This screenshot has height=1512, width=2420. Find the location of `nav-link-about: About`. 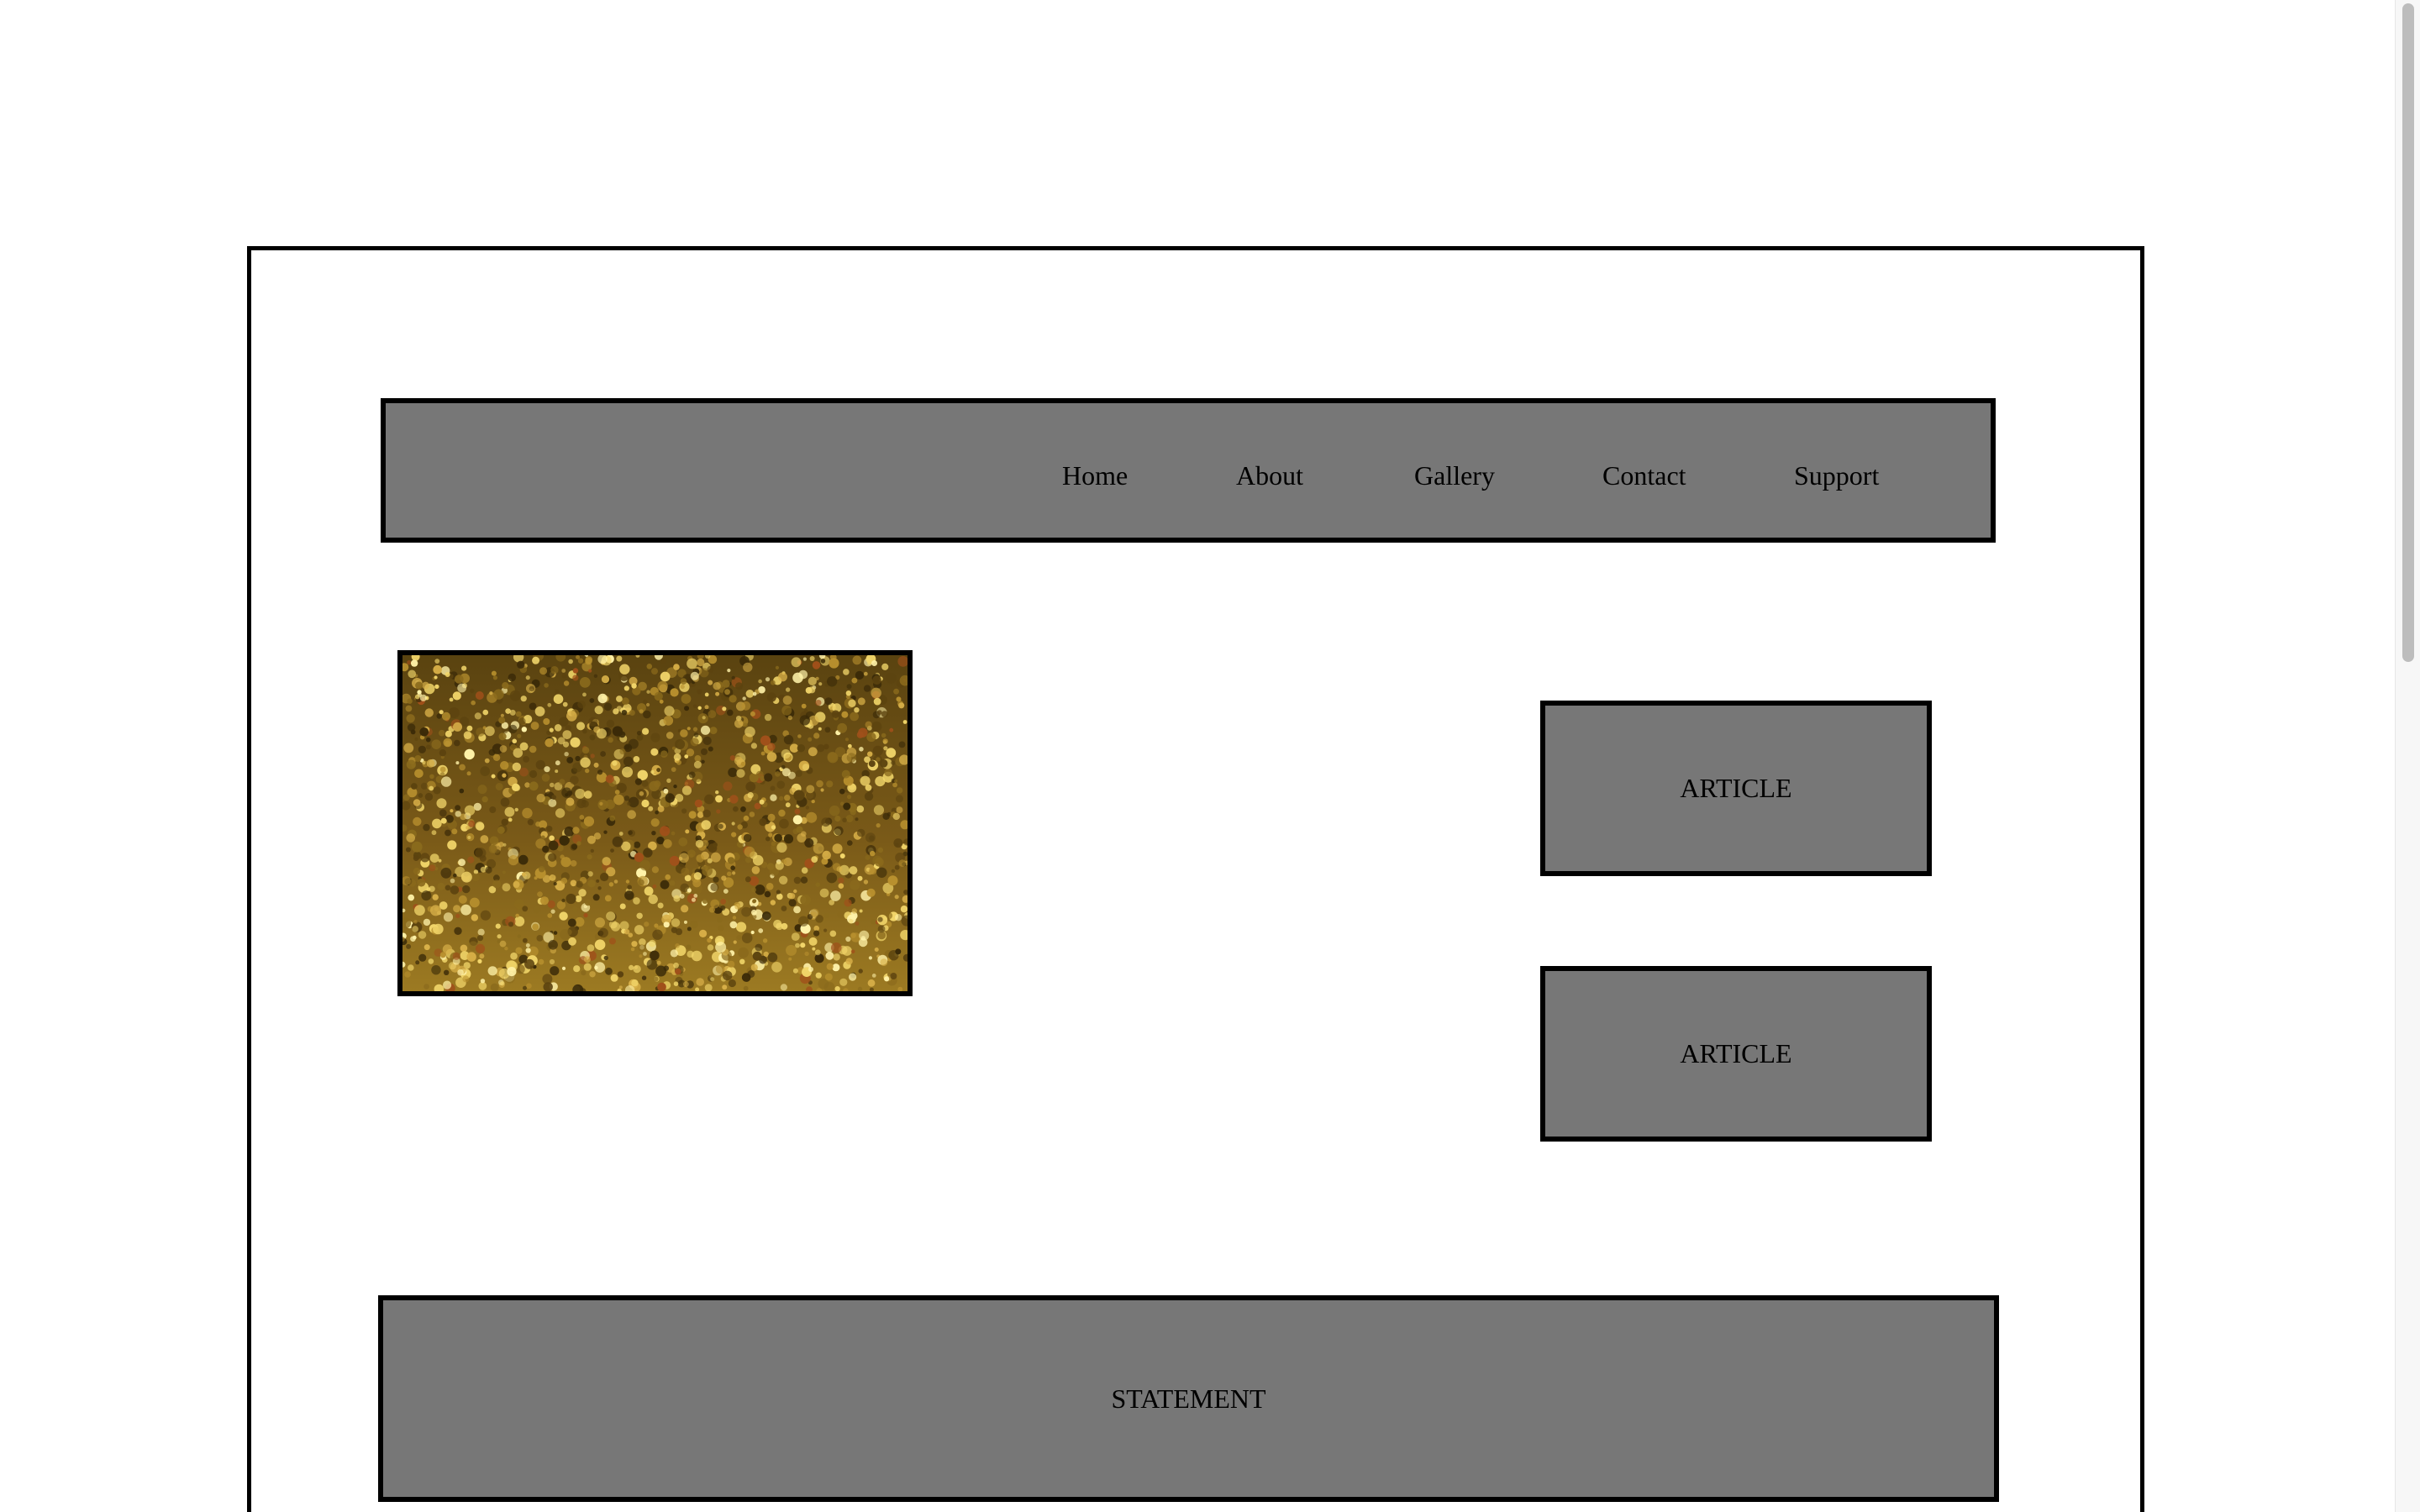

nav-link-about: About is located at coordinates (1269, 470).